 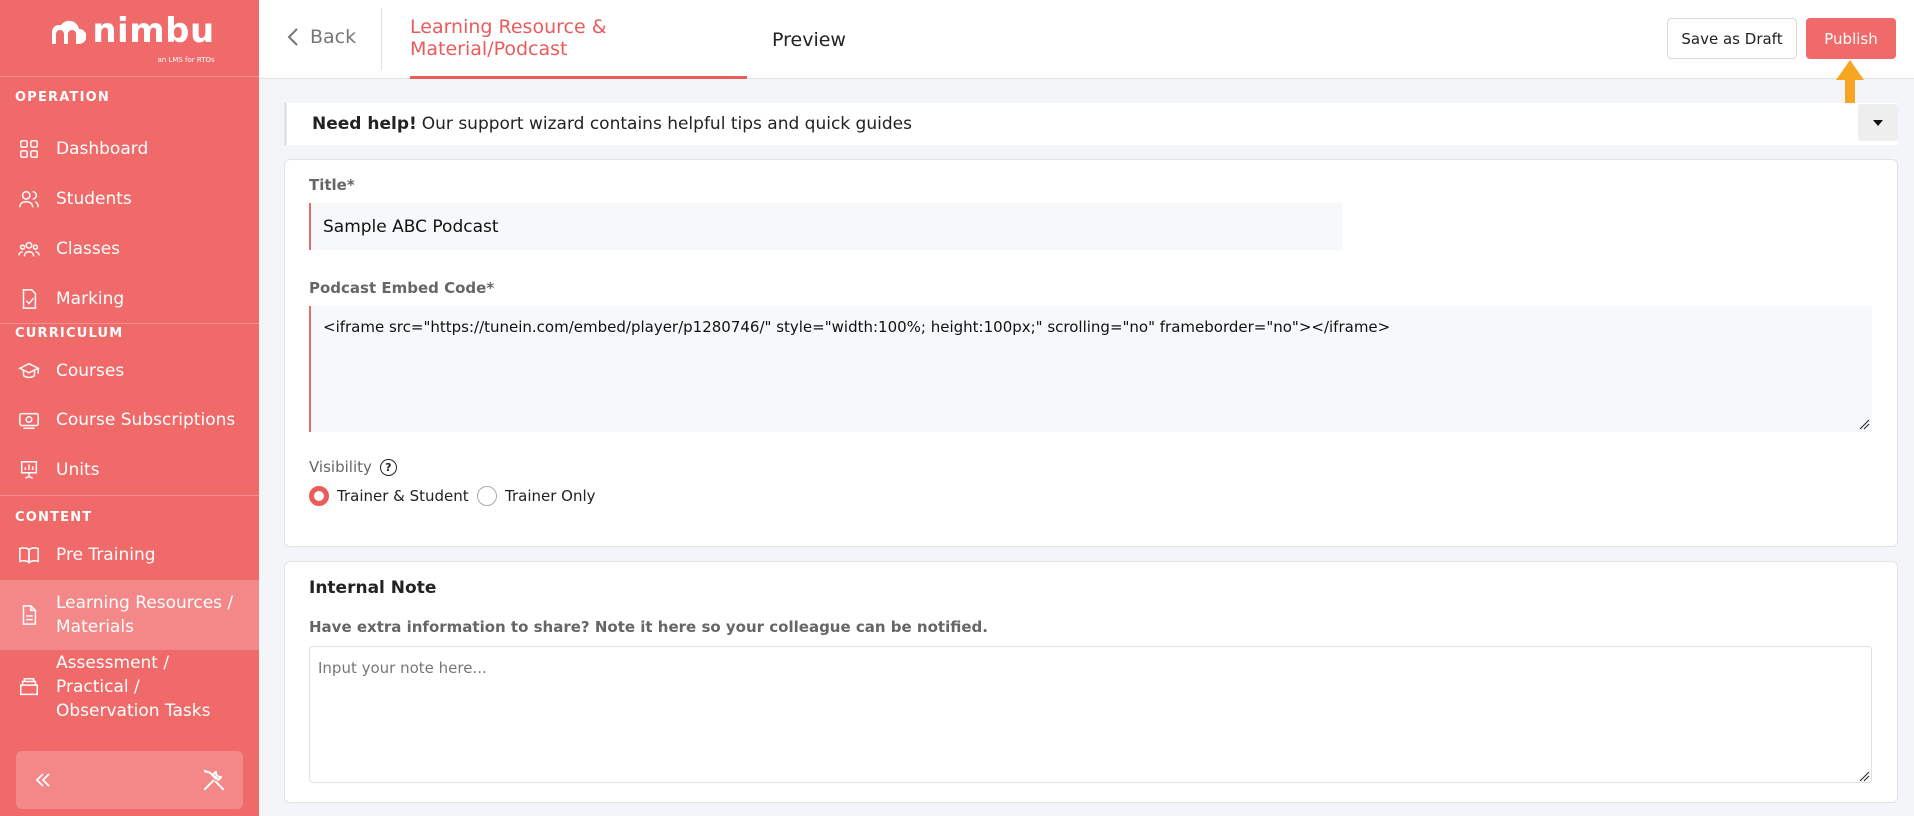 What do you see at coordinates (102, 149) in the screenshot?
I see `sidebar-item-label: Dashboard` at bounding box center [102, 149].